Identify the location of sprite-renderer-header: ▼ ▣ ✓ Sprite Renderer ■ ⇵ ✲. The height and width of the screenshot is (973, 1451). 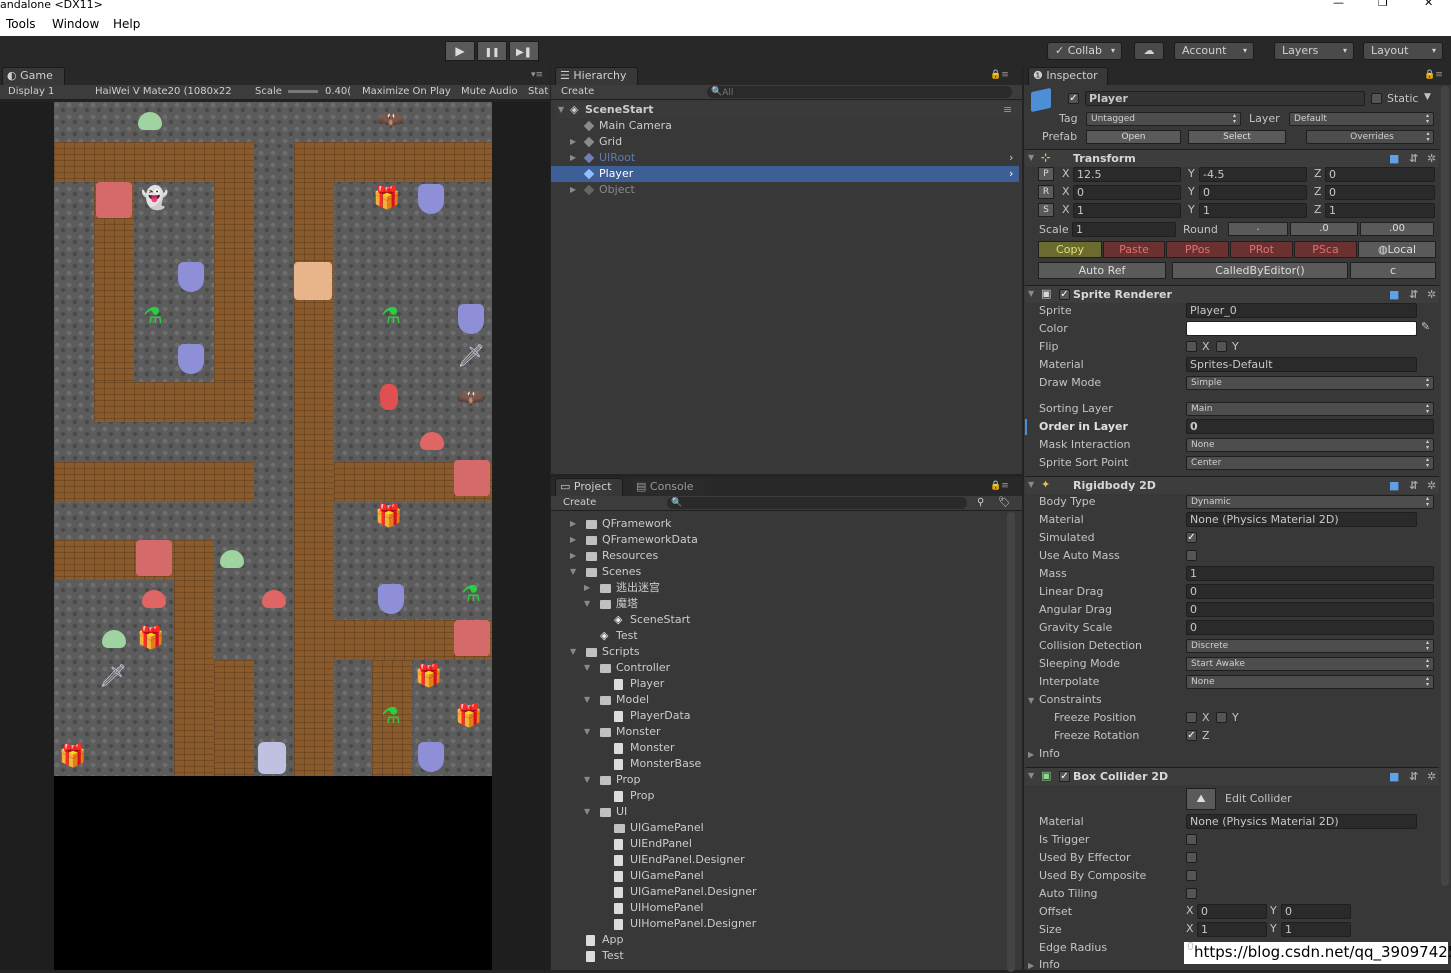
(1232, 294).